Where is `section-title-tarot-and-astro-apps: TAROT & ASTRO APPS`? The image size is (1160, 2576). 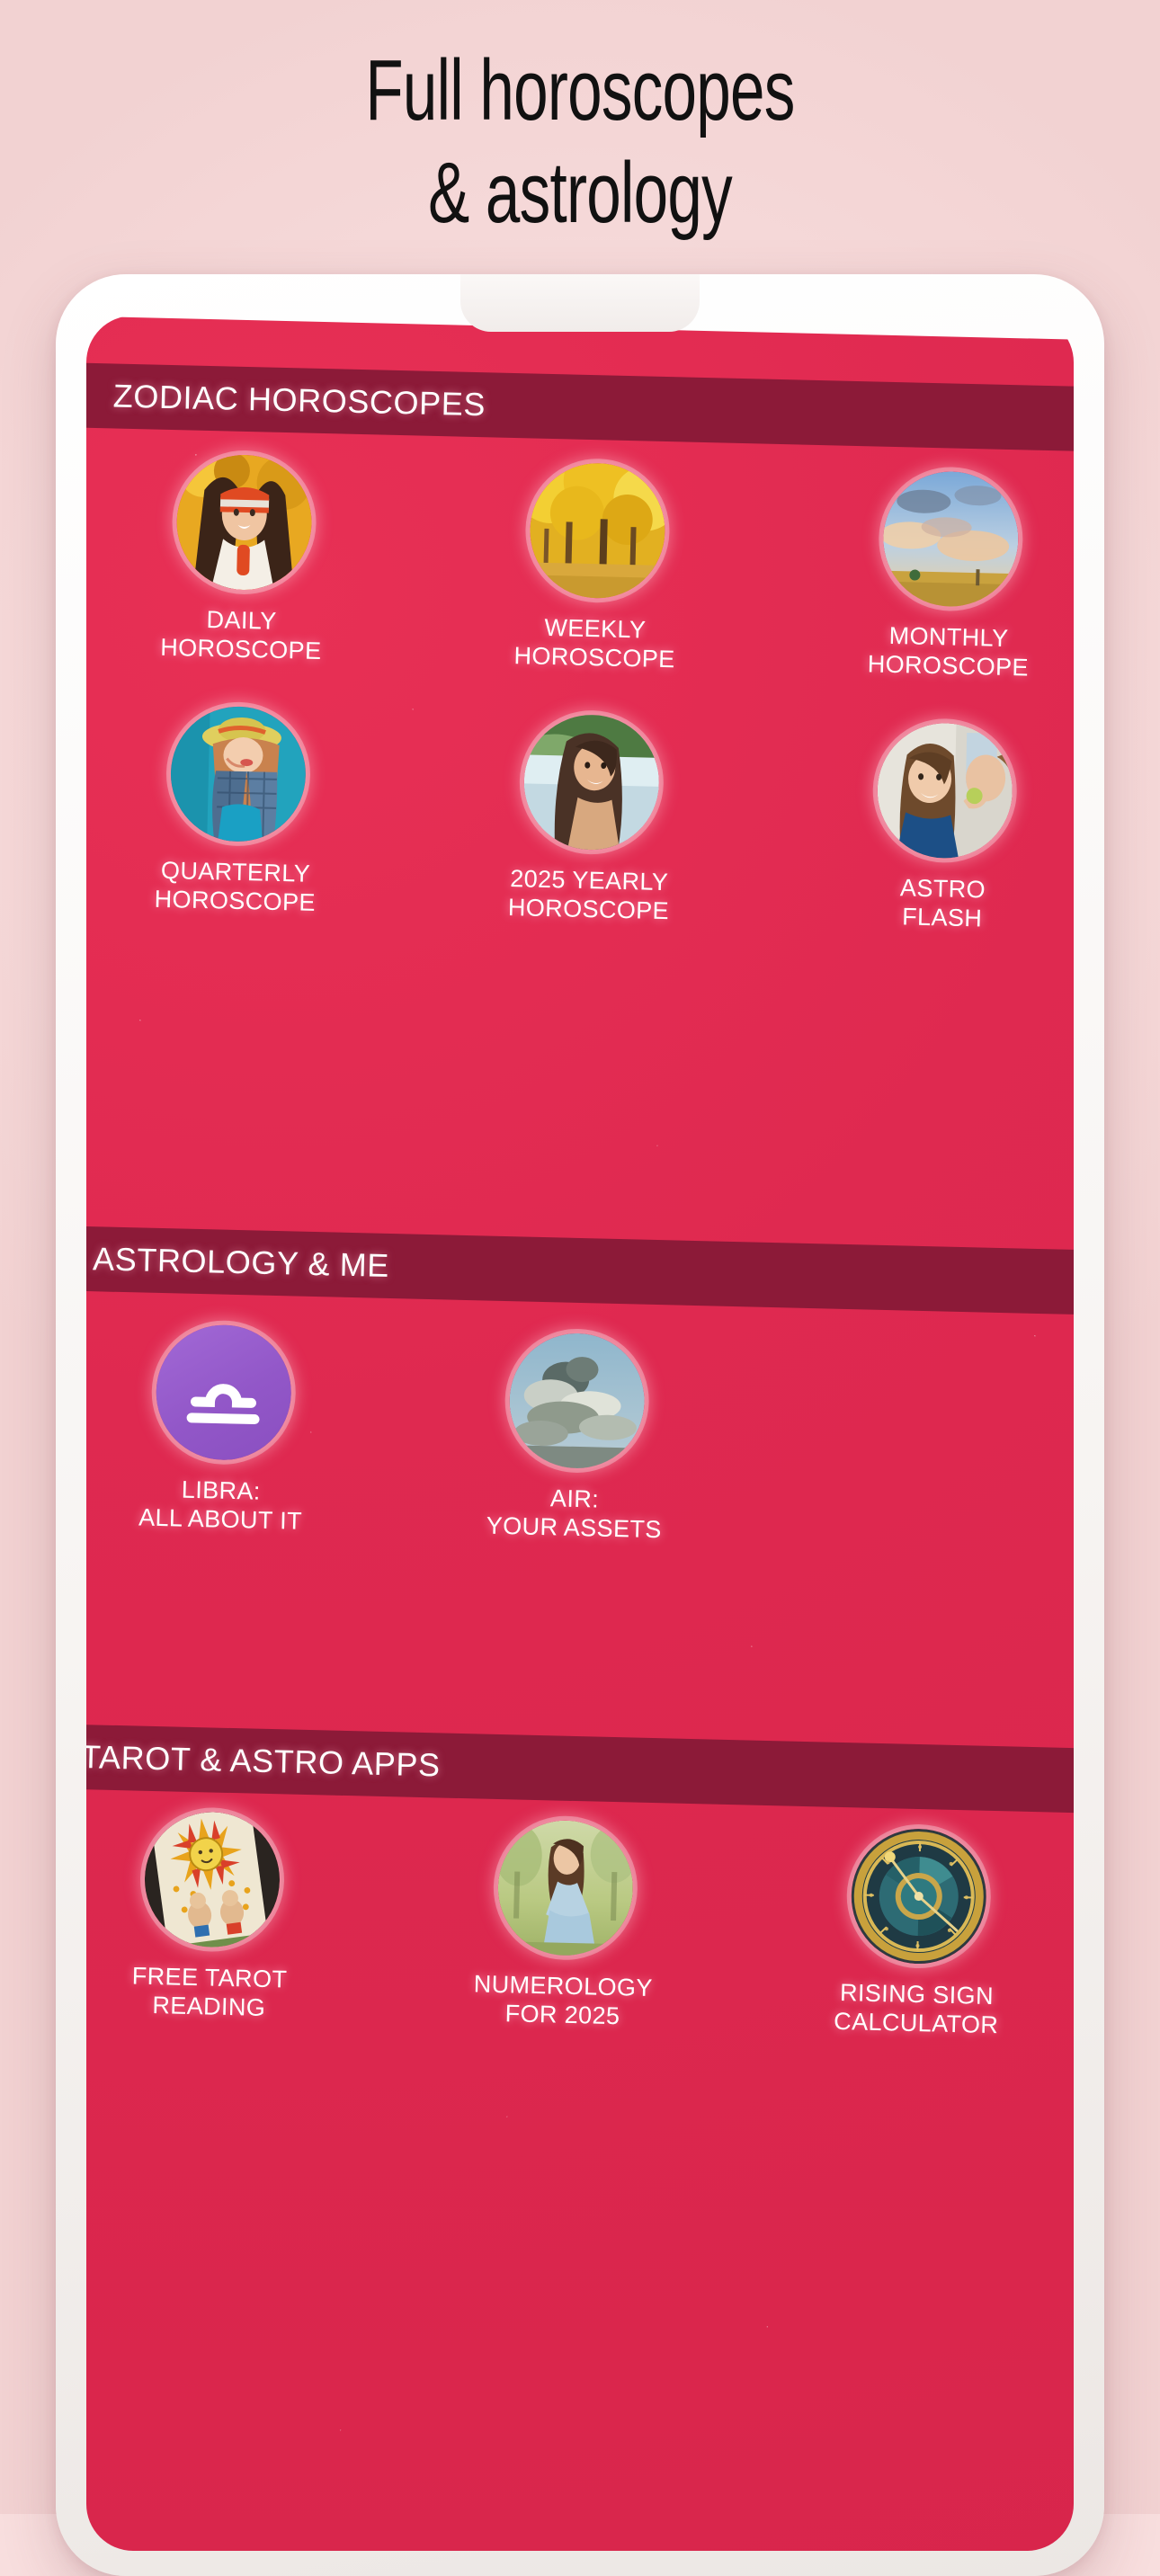 section-title-tarot-and-astro-apps: TAROT & ASTRO APPS is located at coordinates (264, 1761).